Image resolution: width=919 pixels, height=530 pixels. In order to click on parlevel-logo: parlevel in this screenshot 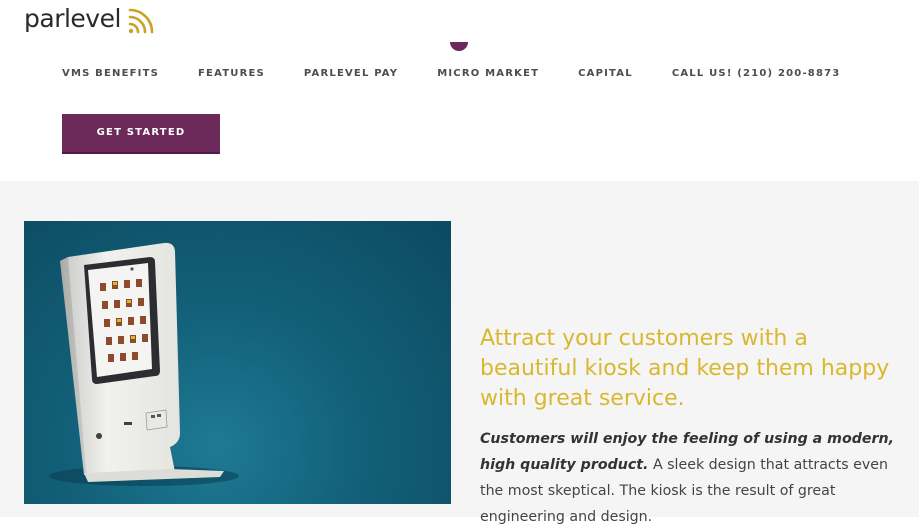, I will do `click(91, 17)`.